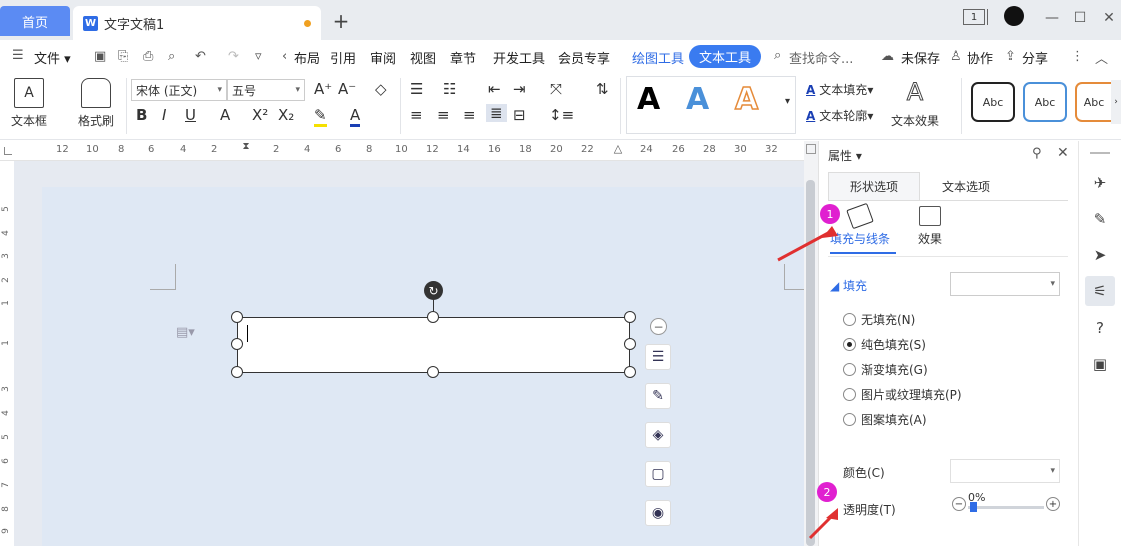  What do you see at coordinates (1101, 57) in the screenshot?
I see `collapse-ribbon-icon: ︿` at bounding box center [1101, 57].